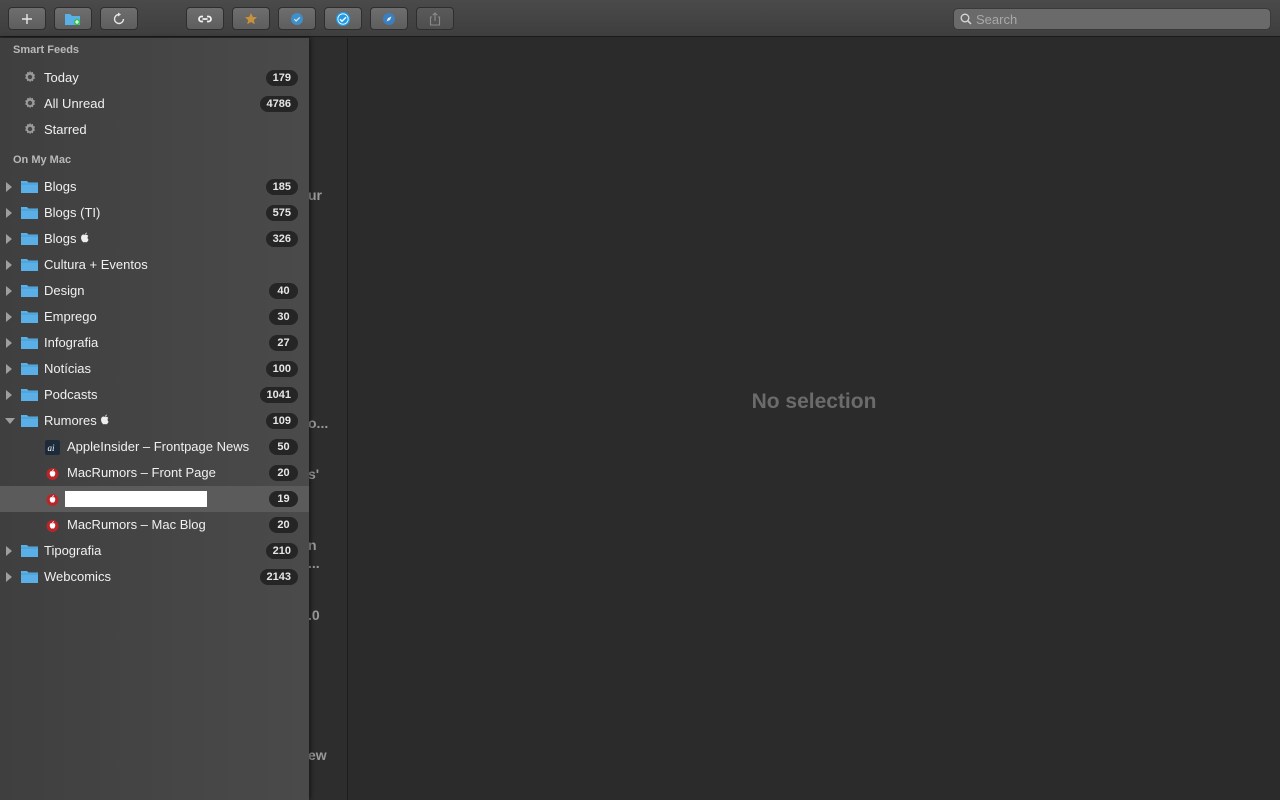 This screenshot has height=800, width=1280. What do you see at coordinates (70, 316) in the screenshot?
I see `folder-label: Emprego` at bounding box center [70, 316].